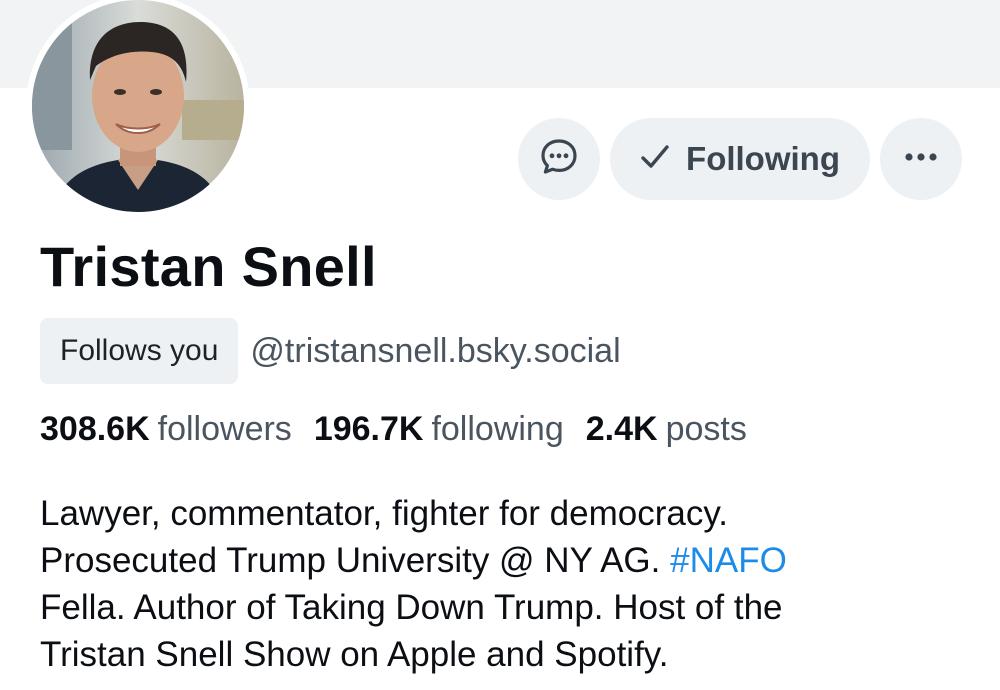 The image size is (1000, 690). I want to click on followers-stat: 308.6K followers, so click(166, 429).